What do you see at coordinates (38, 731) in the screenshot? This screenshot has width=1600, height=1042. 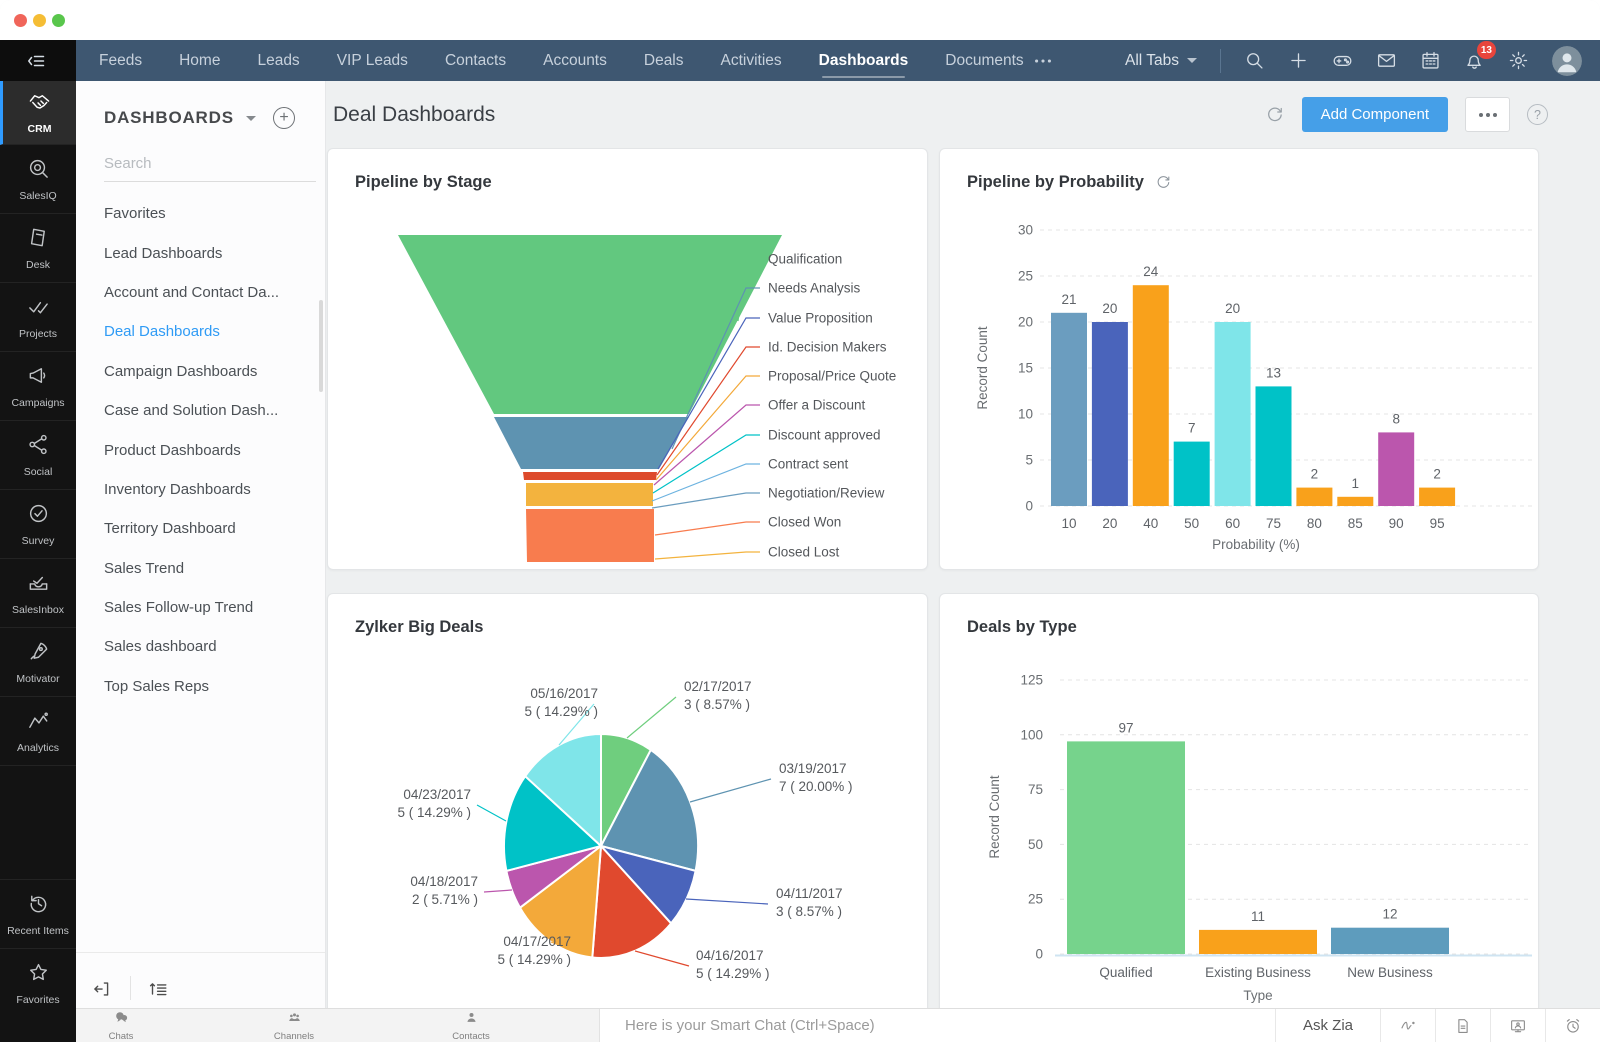 I see `rail-item-analytics: Analytics` at bounding box center [38, 731].